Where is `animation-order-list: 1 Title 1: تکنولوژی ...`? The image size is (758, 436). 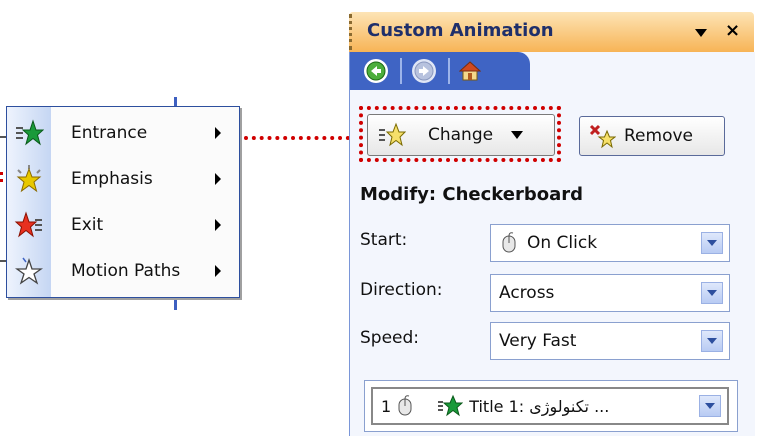 animation-order-list: 1 Title 1: تکنولوژی ... is located at coordinates (551, 406).